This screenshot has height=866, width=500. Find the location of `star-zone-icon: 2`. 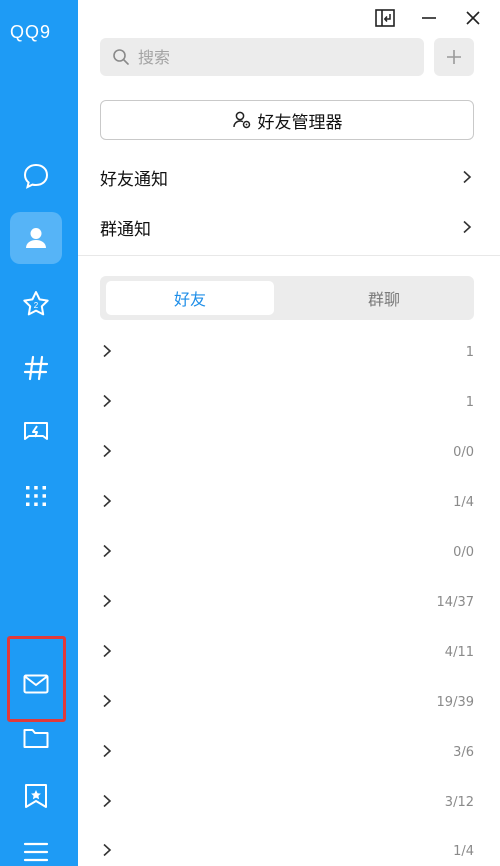

star-zone-icon: 2 is located at coordinates (36, 303).